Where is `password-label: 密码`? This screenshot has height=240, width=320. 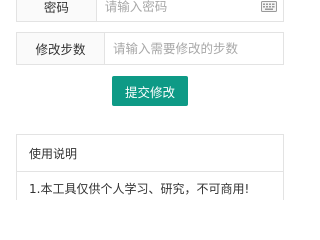 password-label: 密码 is located at coordinates (57, 10).